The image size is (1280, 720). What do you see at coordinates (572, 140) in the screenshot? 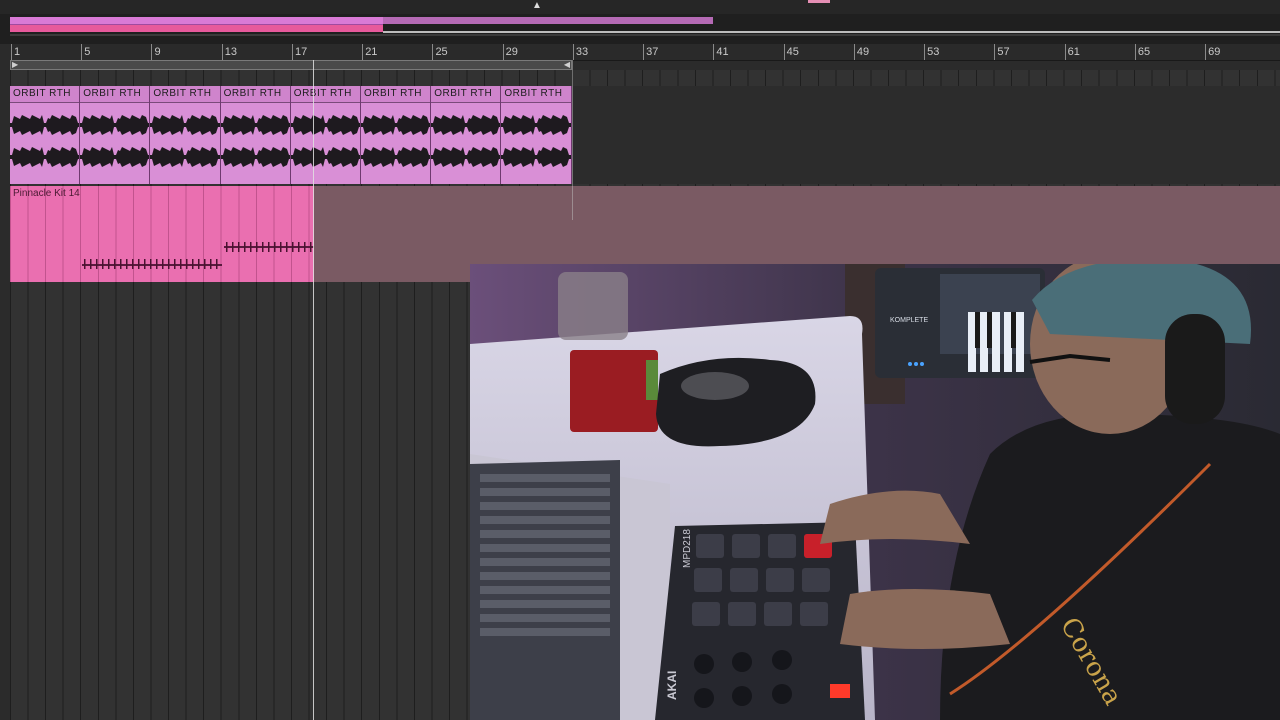
I see `loop-end-line` at bounding box center [572, 140].